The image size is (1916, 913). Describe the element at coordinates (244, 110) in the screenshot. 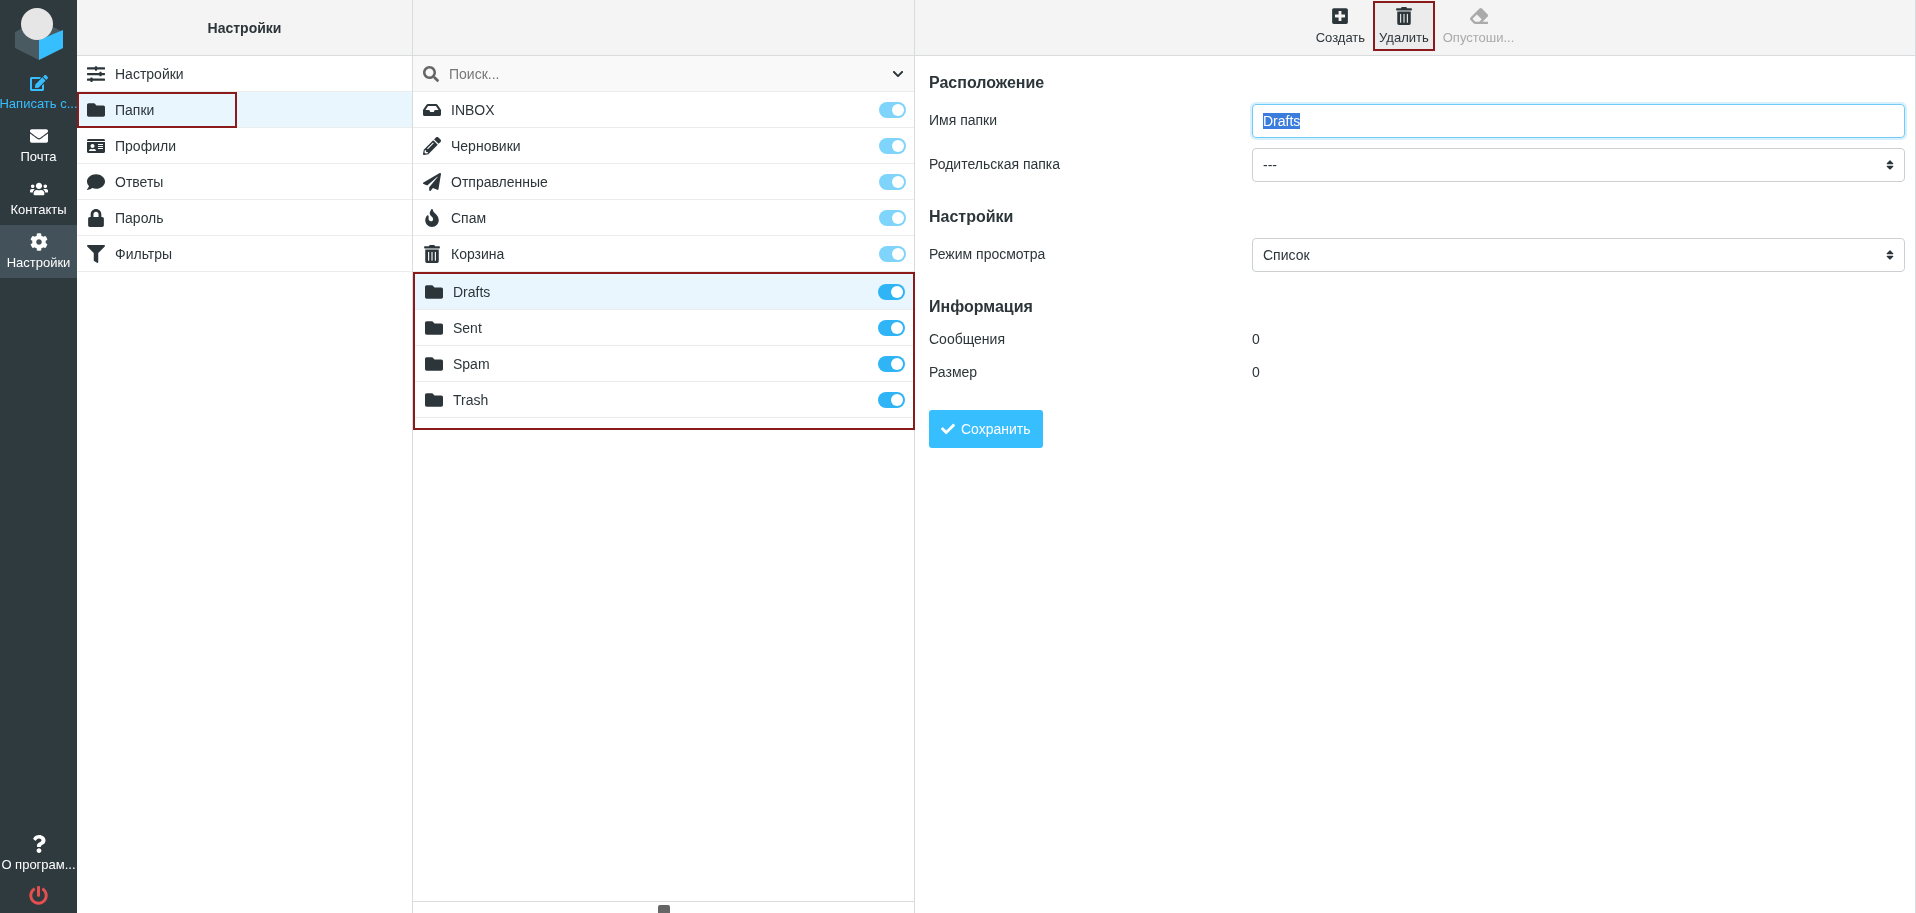

I see `settings-menu-item: Папки` at that location.